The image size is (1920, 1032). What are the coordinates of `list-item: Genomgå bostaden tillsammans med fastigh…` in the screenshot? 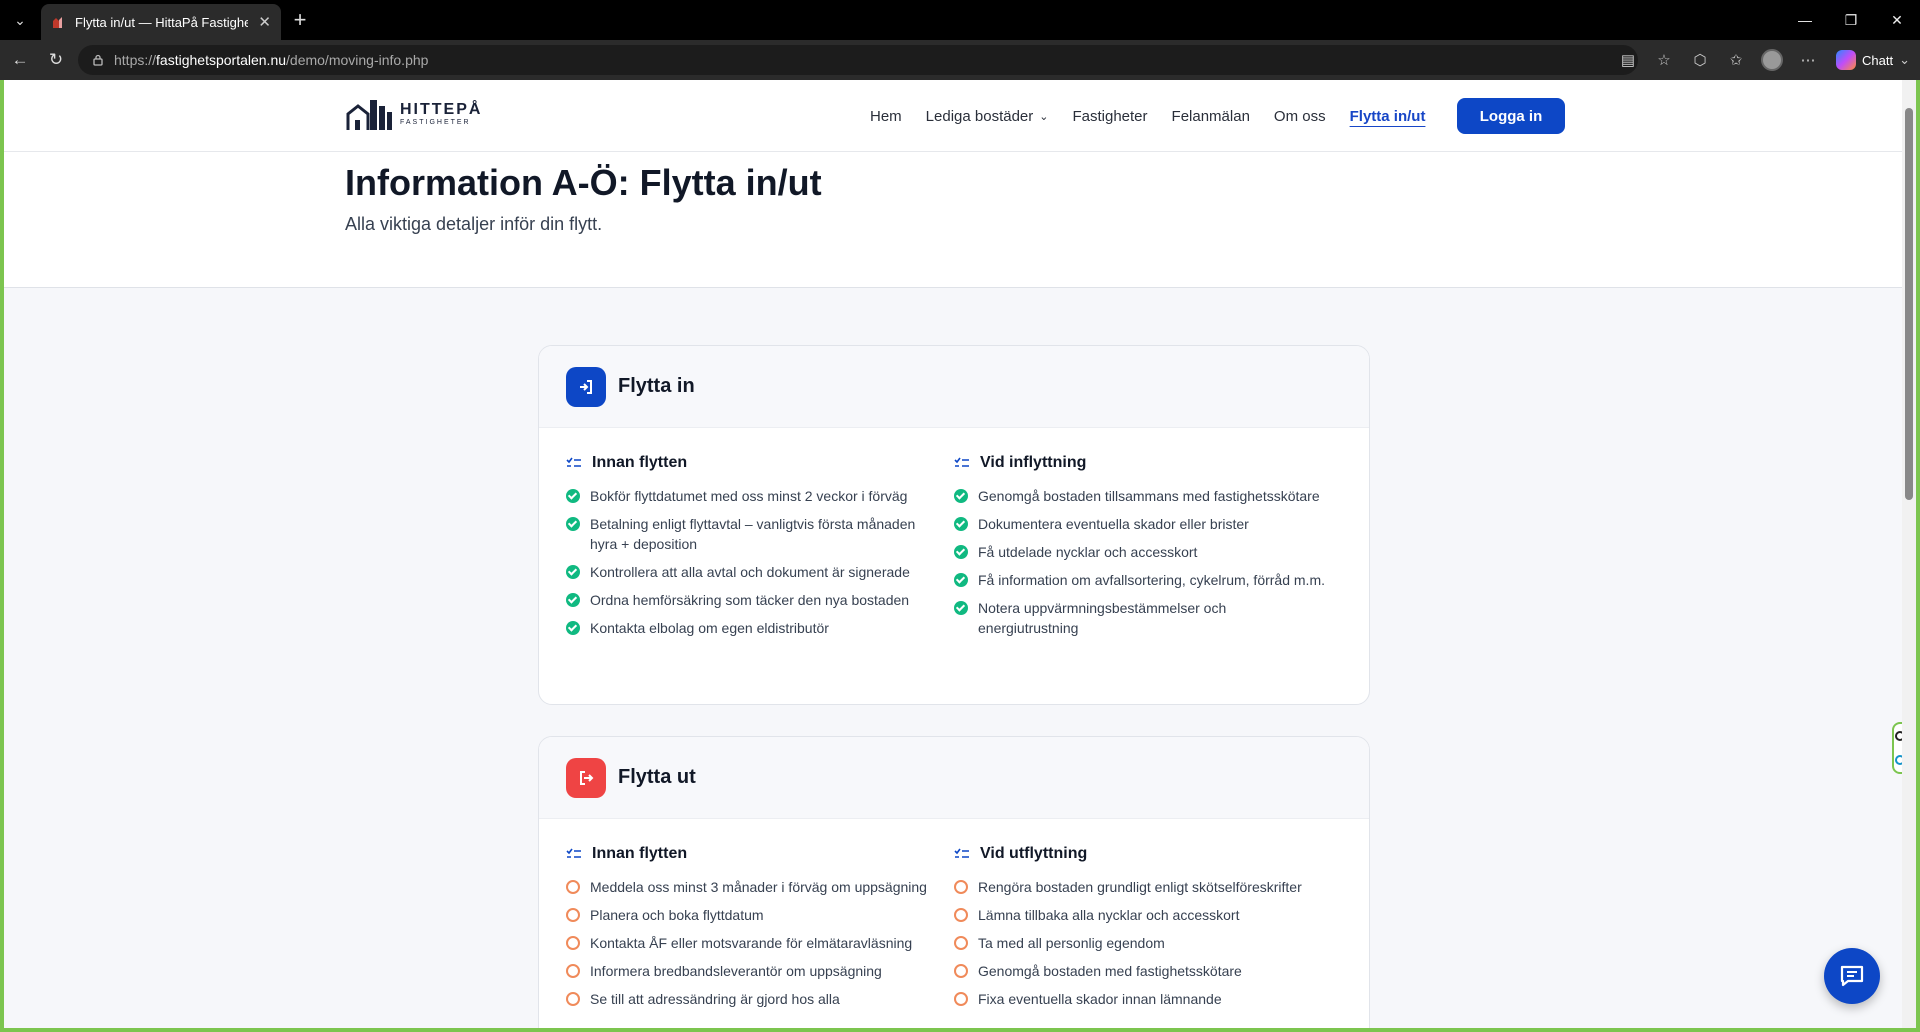 It's located at (1148, 496).